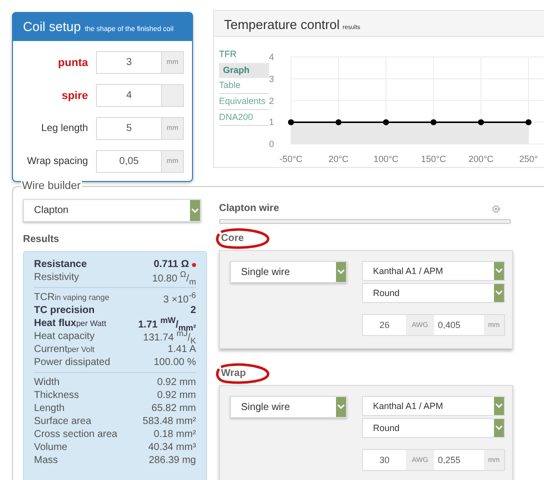 This screenshot has width=544, height=480. I want to click on axis-tick-label: 100°C, so click(386, 159).